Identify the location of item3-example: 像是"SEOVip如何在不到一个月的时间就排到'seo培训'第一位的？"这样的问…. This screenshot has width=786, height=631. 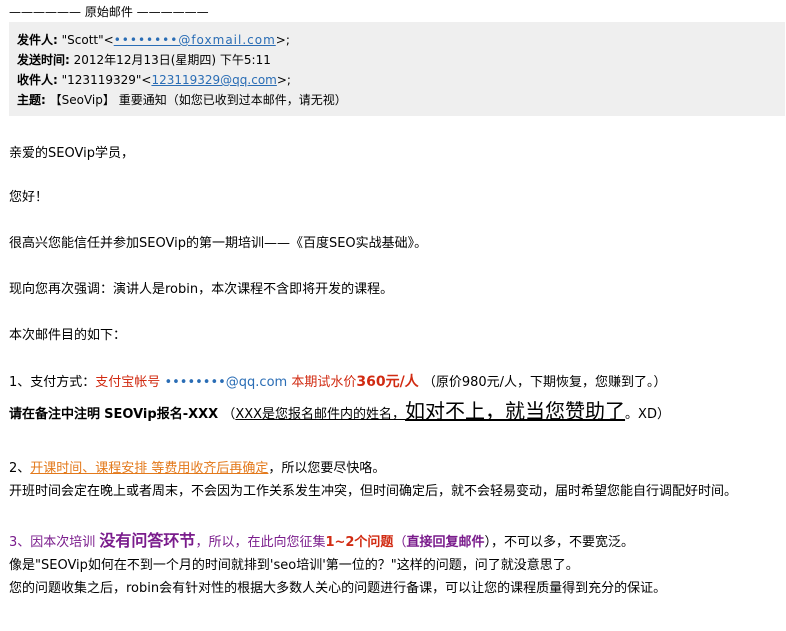
(294, 565).